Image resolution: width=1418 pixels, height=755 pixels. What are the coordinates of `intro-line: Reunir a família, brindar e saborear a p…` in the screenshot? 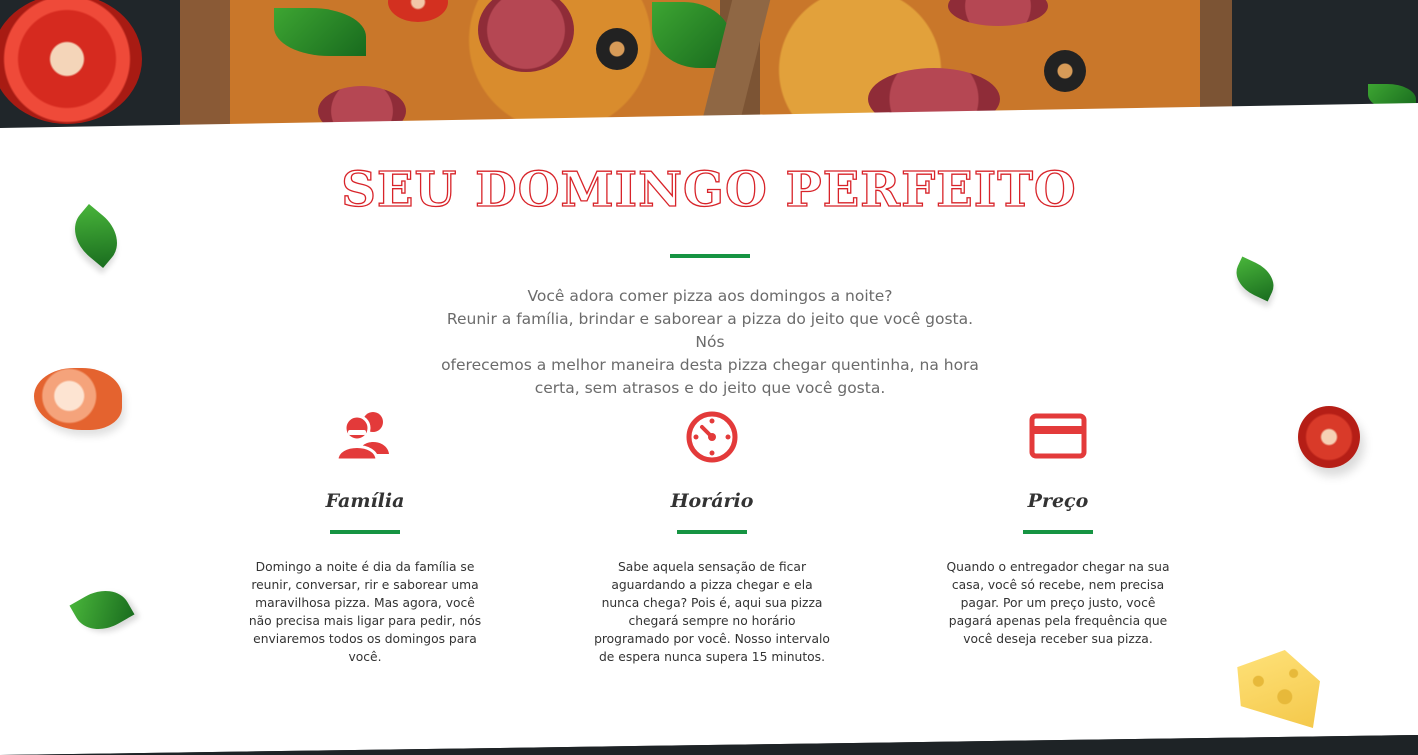 It's located at (710, 330).